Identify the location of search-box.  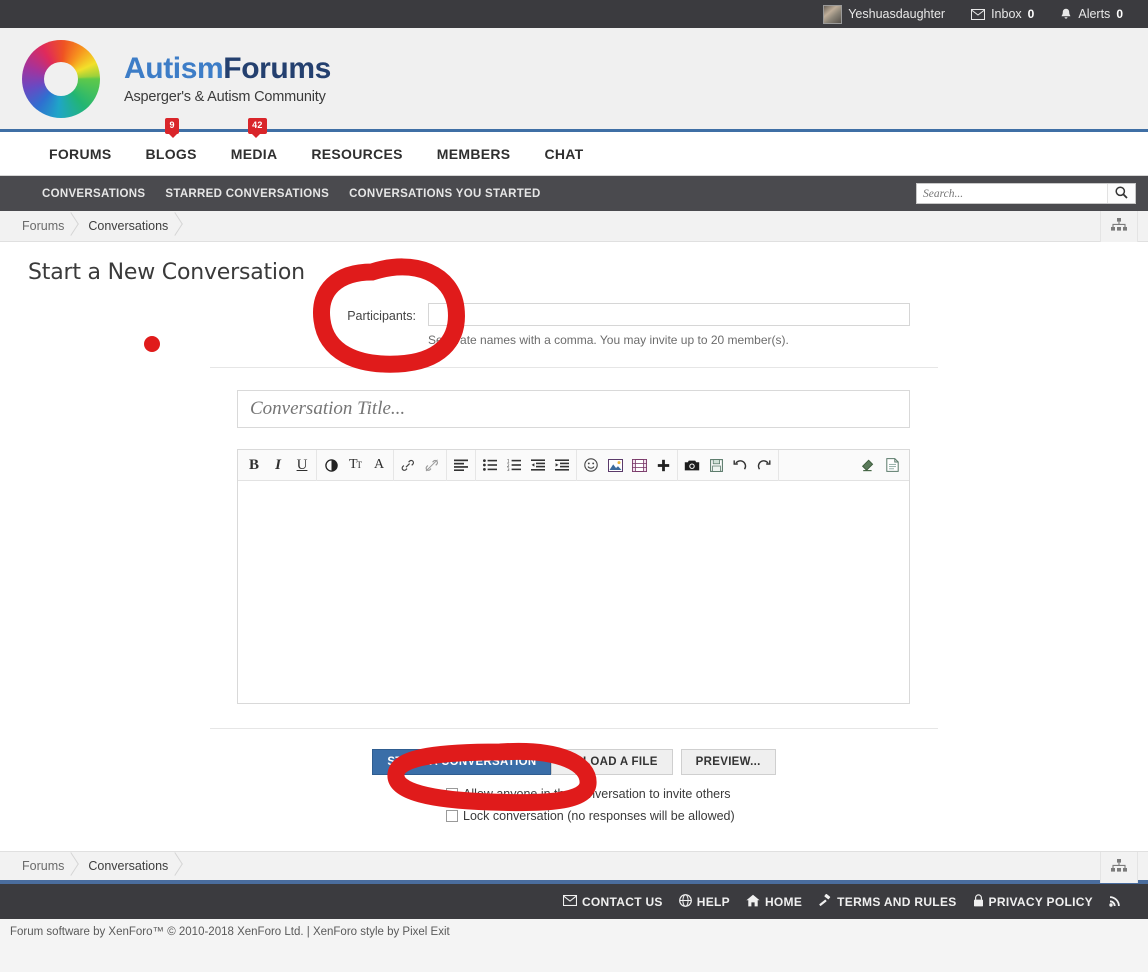
(1026, 193).